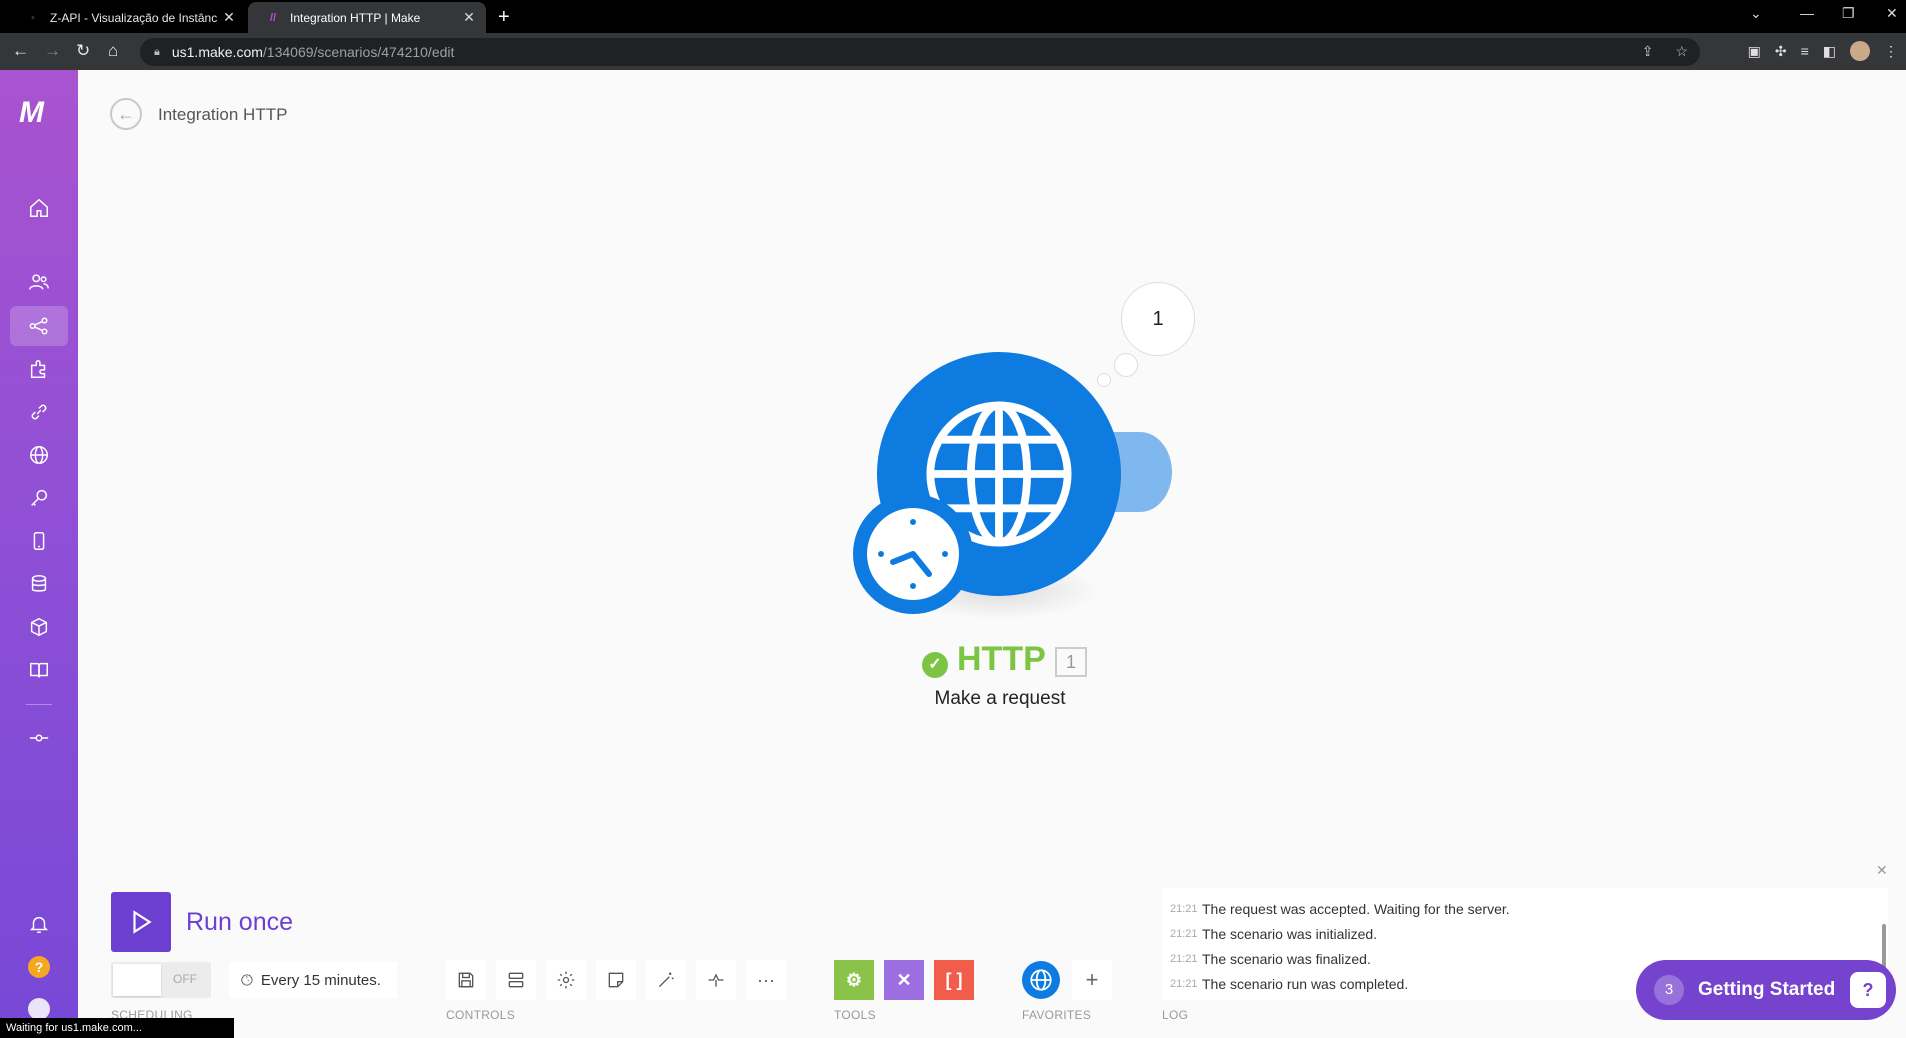 The image size is (1906, 1038). I want to click on tools-button: ⚙, so click(854, 980).